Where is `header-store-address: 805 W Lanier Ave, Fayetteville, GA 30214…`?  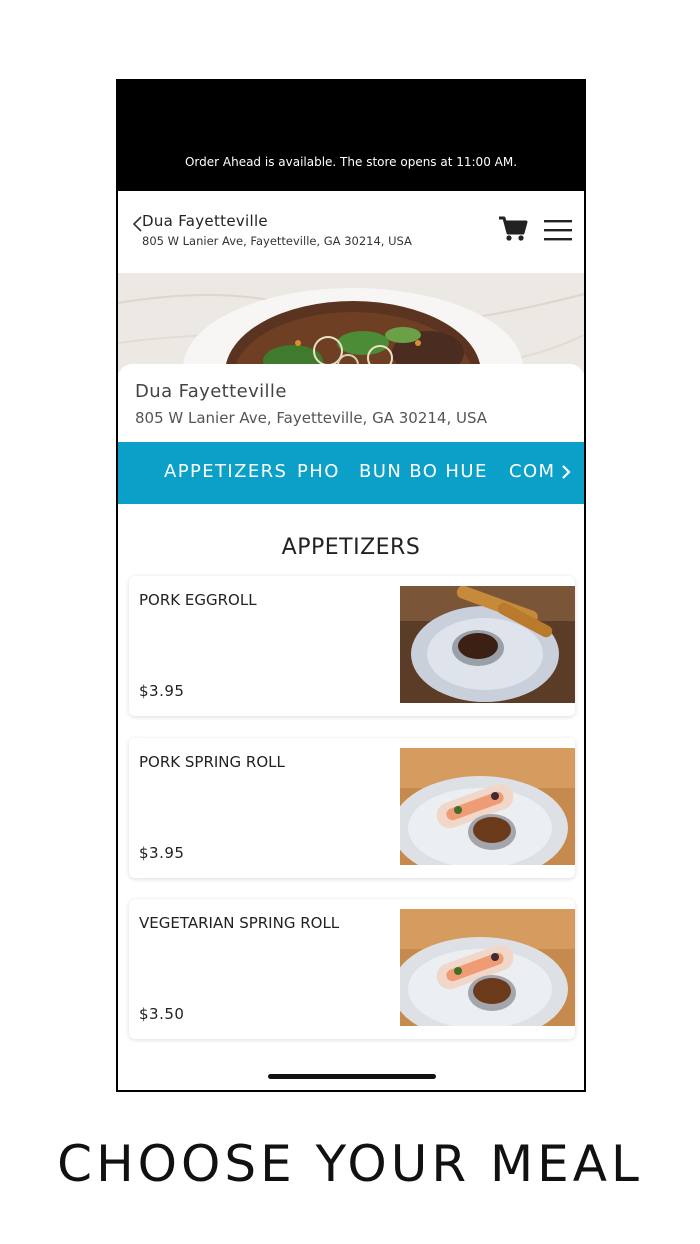 header-store-address: 805 W Lanier Ave, Fayetteville, GA 30214… is located at coordinates (277, 241).